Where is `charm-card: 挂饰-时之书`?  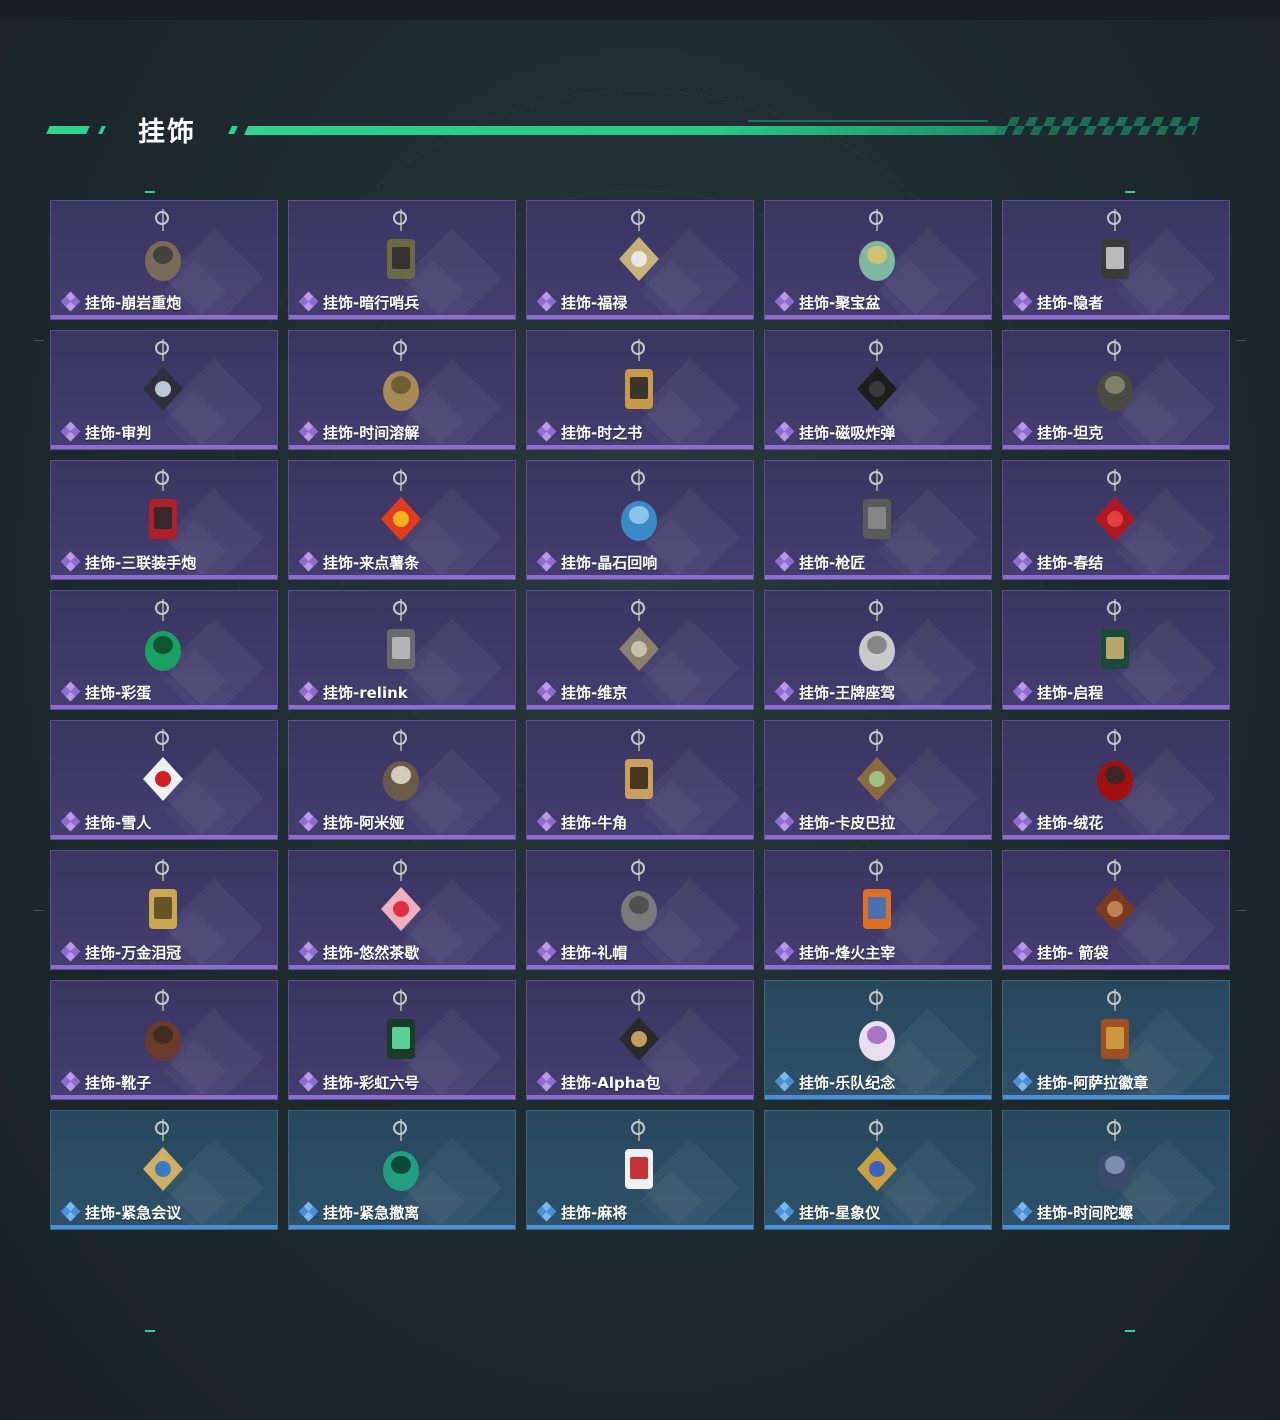
charm-card: 挂饰-时之书 is located at coordinates (640, 390).